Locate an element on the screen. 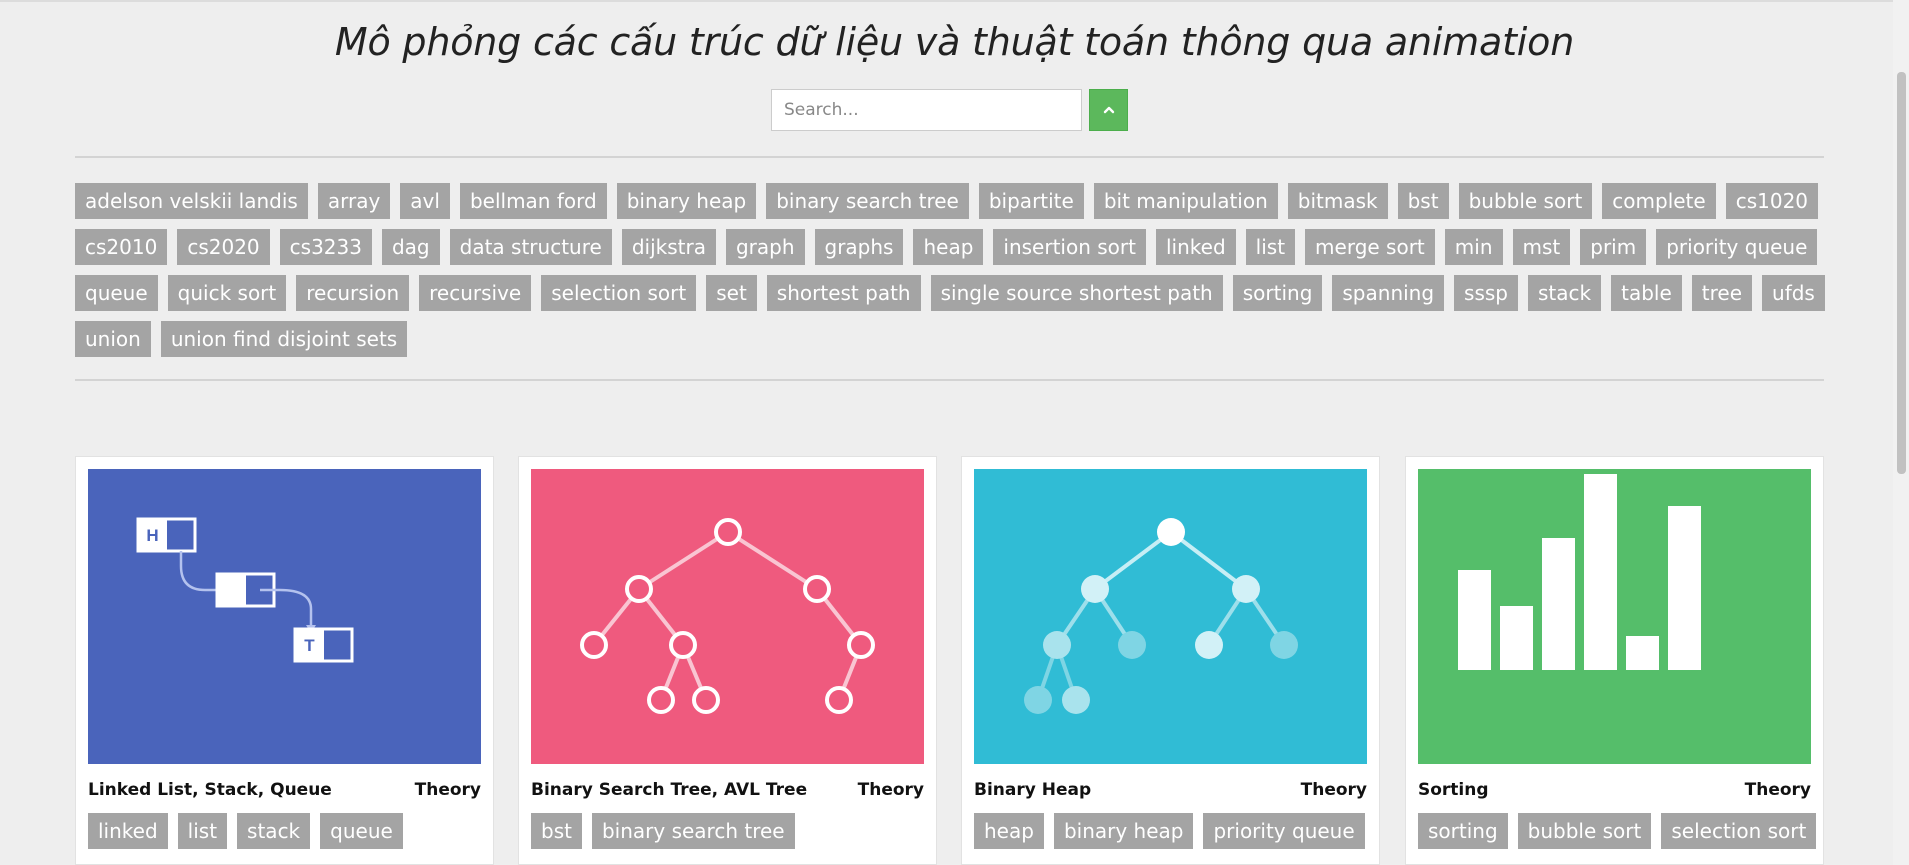  tag-sorting: sorting is located at coordinates (1277, 293).